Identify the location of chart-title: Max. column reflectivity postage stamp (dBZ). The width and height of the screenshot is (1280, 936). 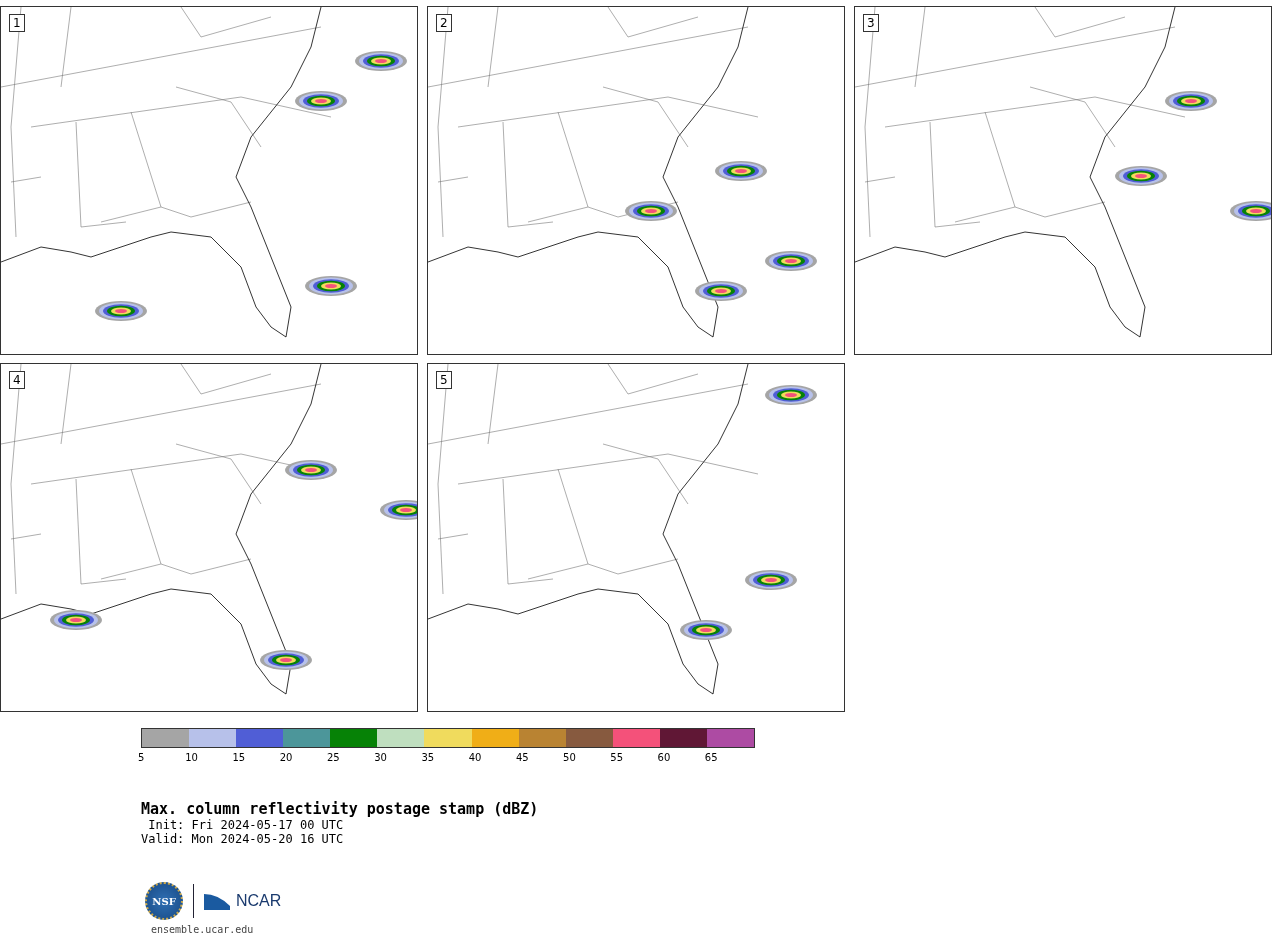
(340, 809).